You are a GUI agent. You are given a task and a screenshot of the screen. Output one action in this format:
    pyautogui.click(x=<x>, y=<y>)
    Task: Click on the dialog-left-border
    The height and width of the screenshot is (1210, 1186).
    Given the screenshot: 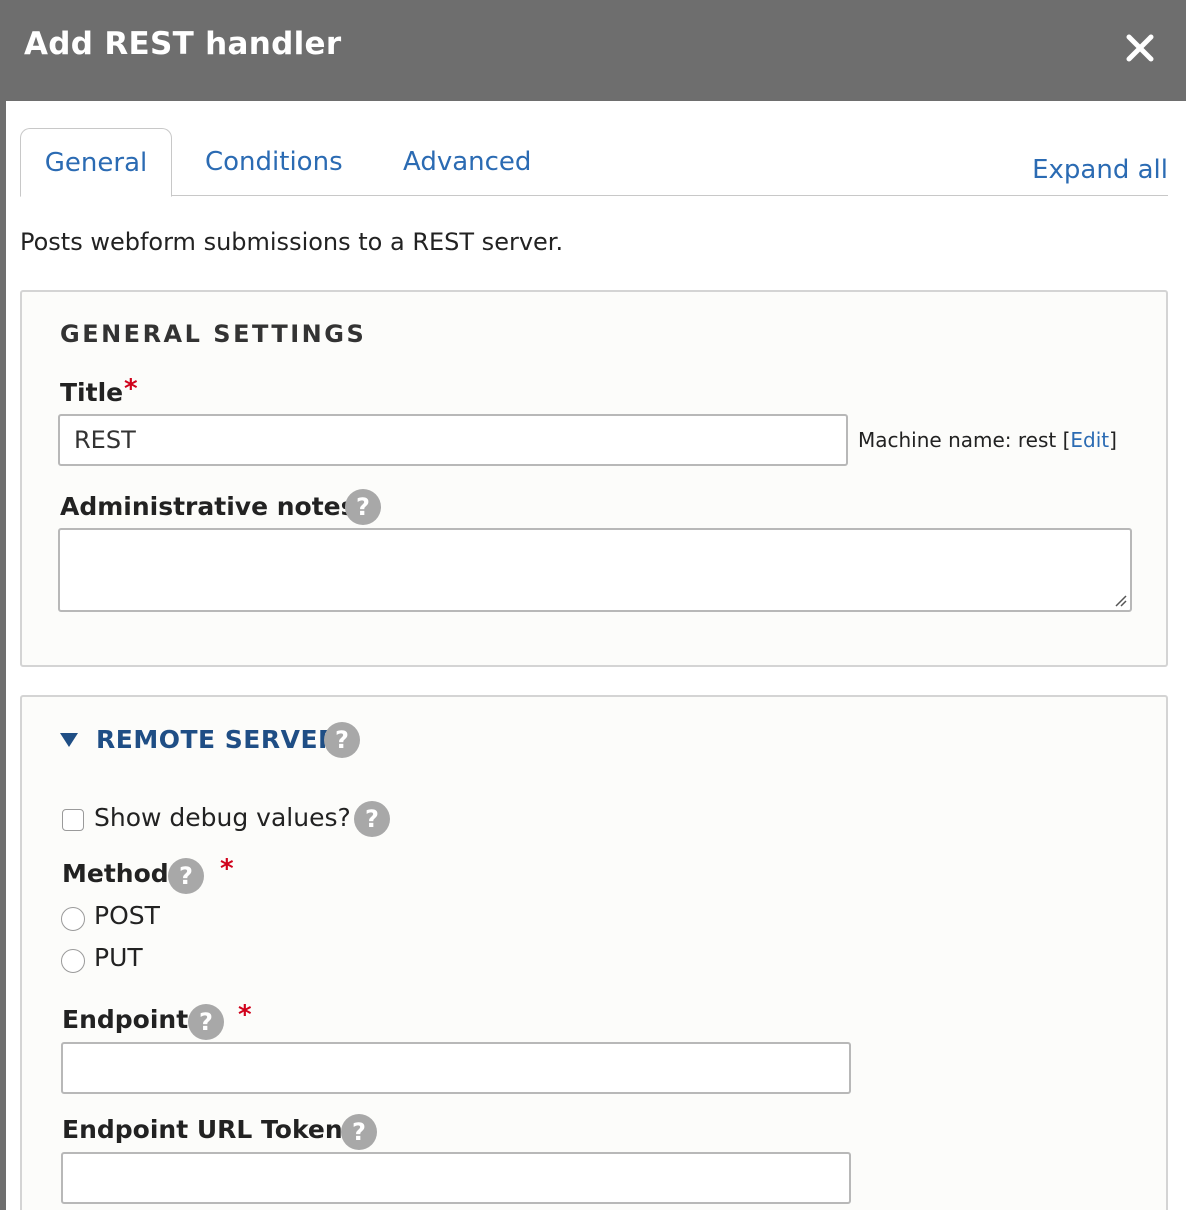 What is the action you would take?
    pyautogui.click(x=3, y=605)
    